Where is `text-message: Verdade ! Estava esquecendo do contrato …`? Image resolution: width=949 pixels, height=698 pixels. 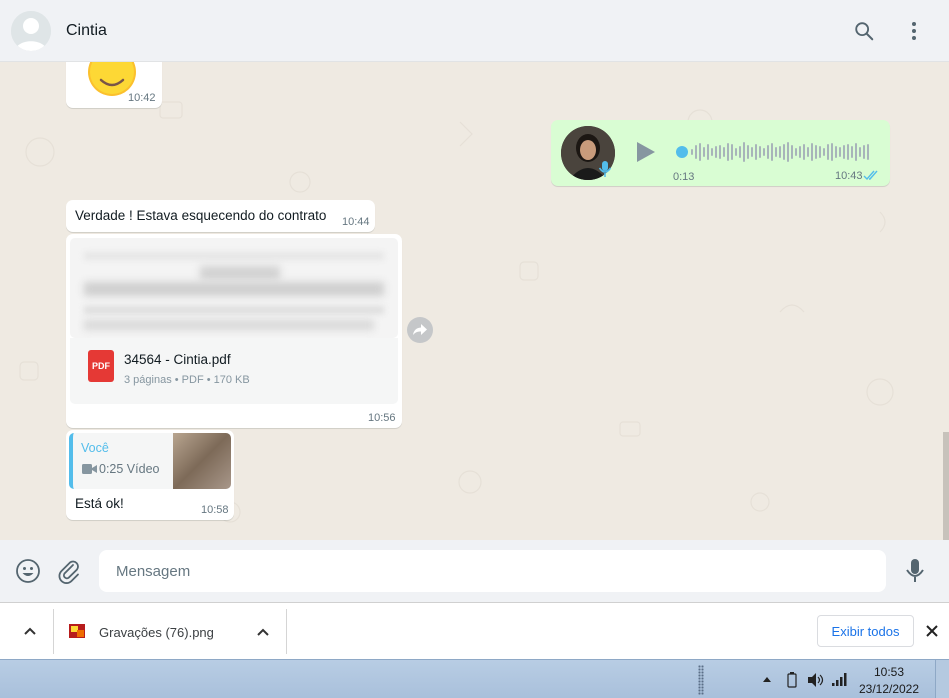 text-message: Verdade ! Estava esquecendo do contrato … is located at coordinates (220, 216).